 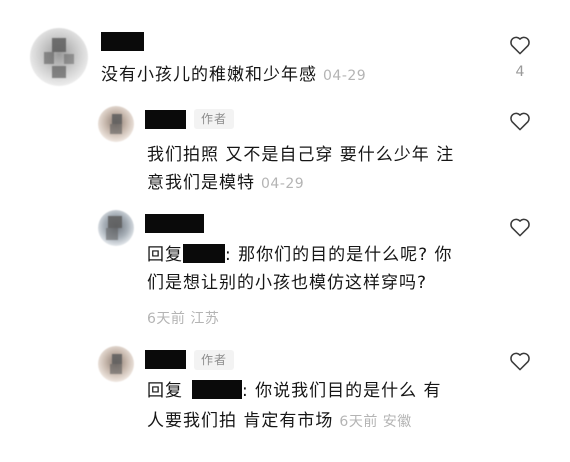 I want to click on reply-text-line1: 回复 : 你说我们目的是什么 有, so click(x=294, y=391).